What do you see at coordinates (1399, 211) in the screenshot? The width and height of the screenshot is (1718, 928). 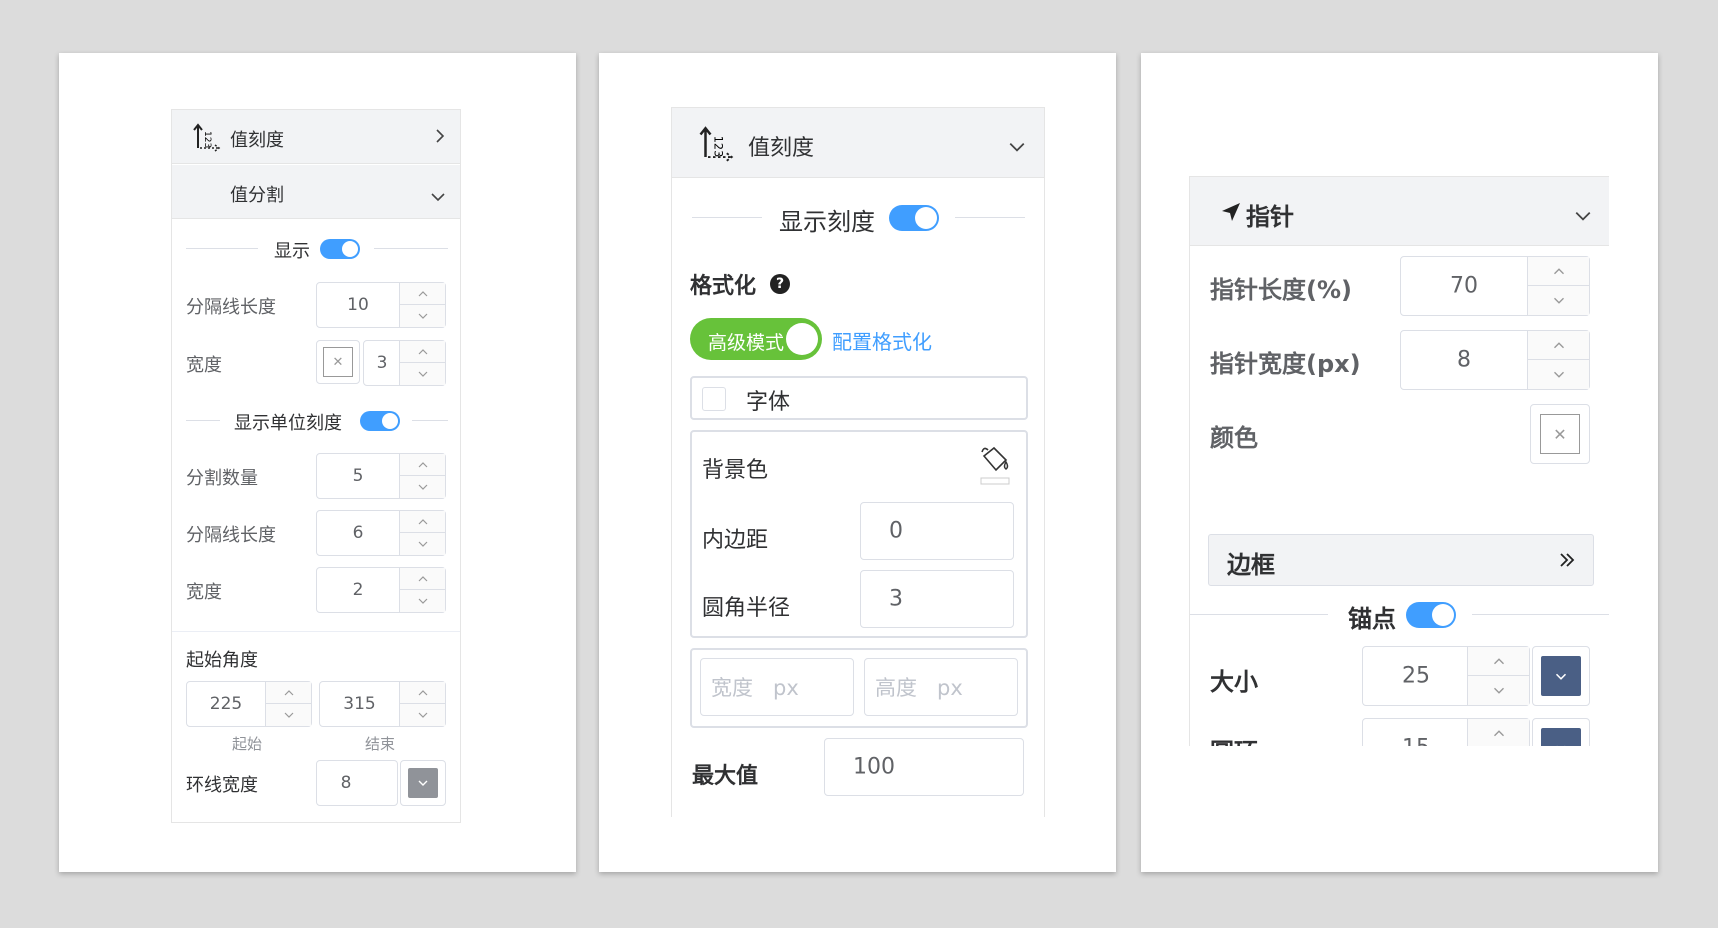 I see `header-pointer: 指针` at bounding box center [1399, 211].